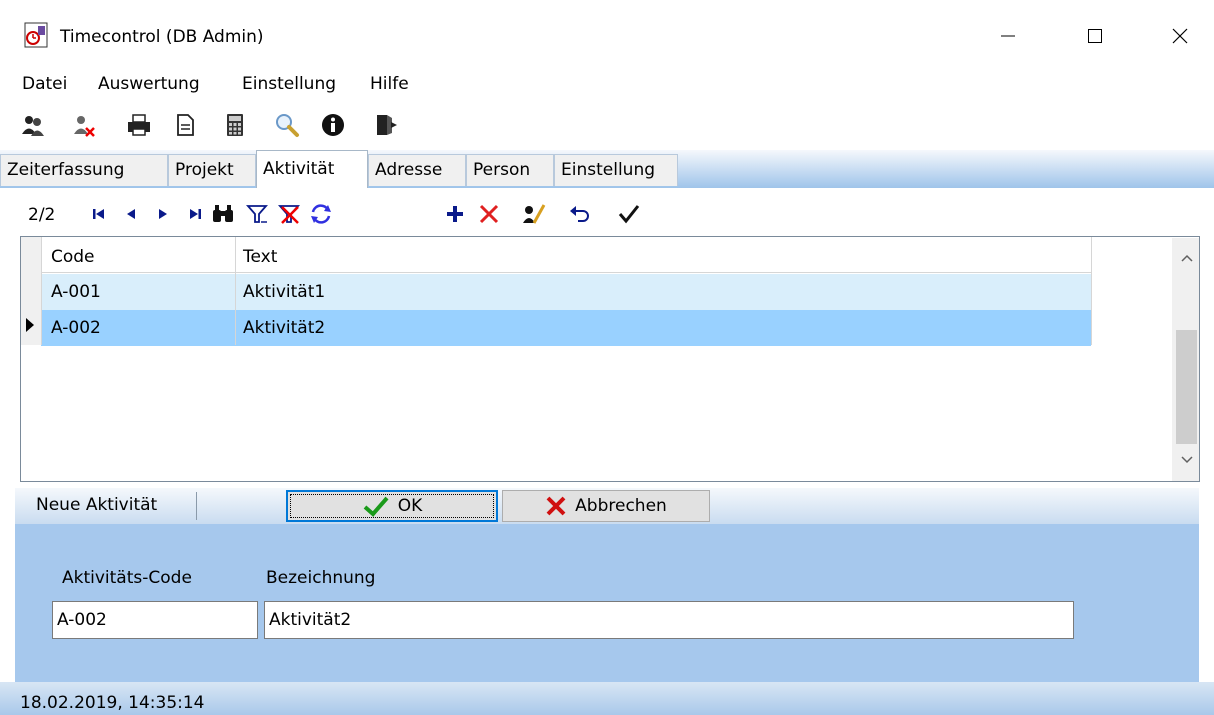  What do you see at coordinates (195, 214) in the screenshot?
I see `last-record-icon` at bounding box center [195, 214].